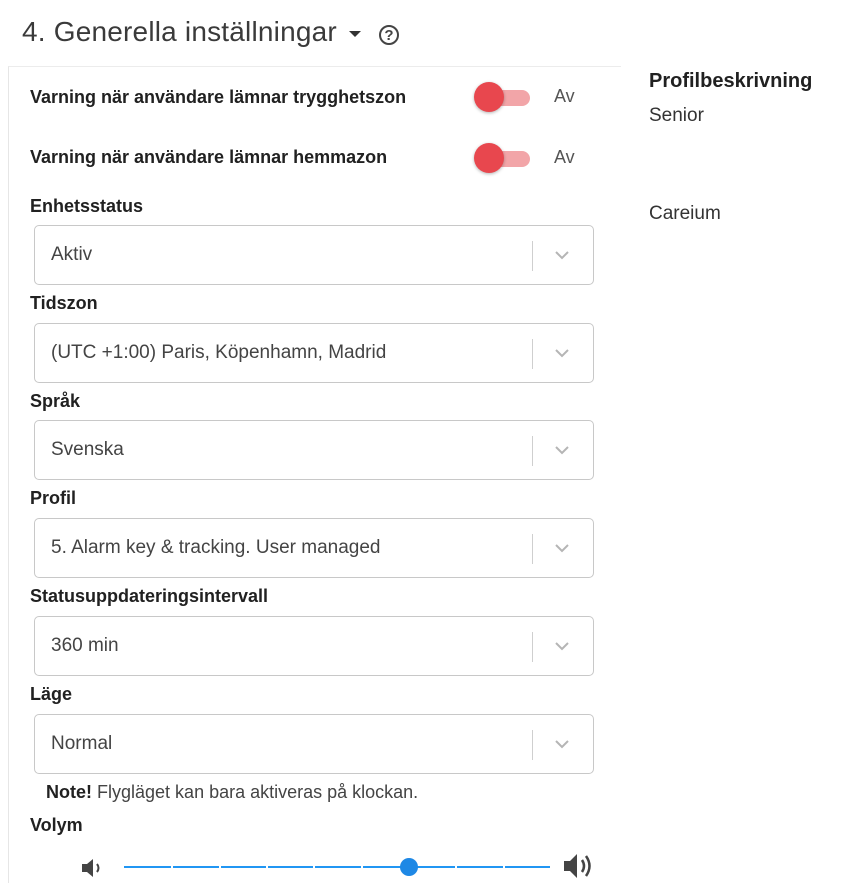  Describe the element at coordinates (64, 303) in the screenshot. I see `timezone-label: Tidszon` at that location.